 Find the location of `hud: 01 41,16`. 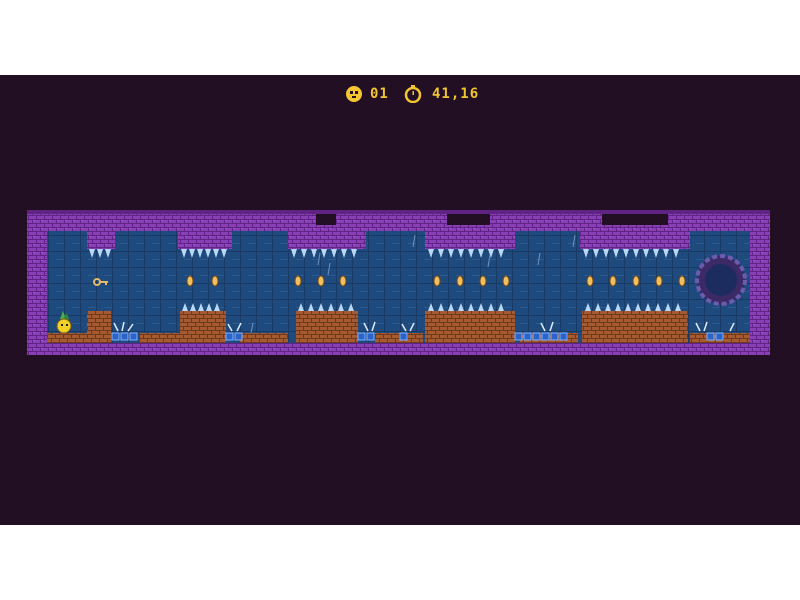

hud: 01 41,16 is located at coordinates (400, 95).